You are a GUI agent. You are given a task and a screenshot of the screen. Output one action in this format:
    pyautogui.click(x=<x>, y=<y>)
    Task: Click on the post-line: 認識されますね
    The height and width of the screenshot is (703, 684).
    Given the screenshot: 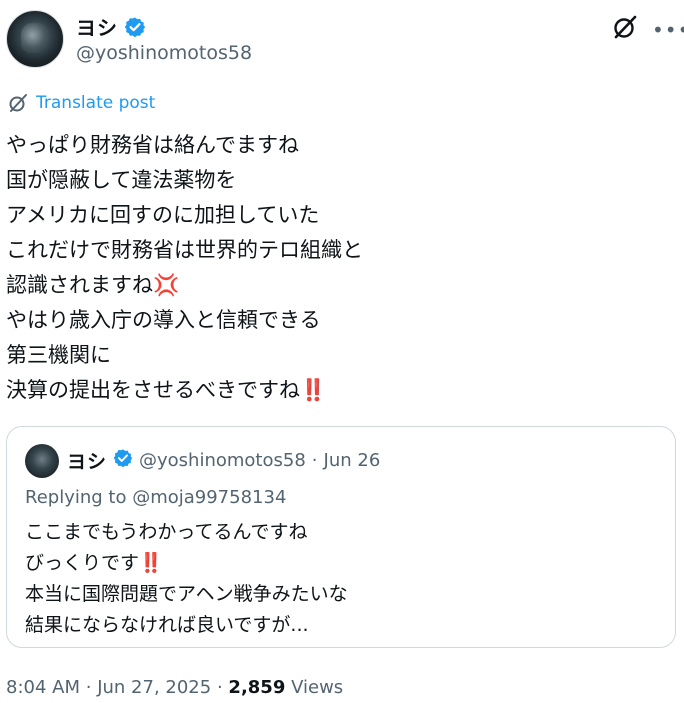 What is the action you would take?
    pyautogui.click(x=79, y=285)
    